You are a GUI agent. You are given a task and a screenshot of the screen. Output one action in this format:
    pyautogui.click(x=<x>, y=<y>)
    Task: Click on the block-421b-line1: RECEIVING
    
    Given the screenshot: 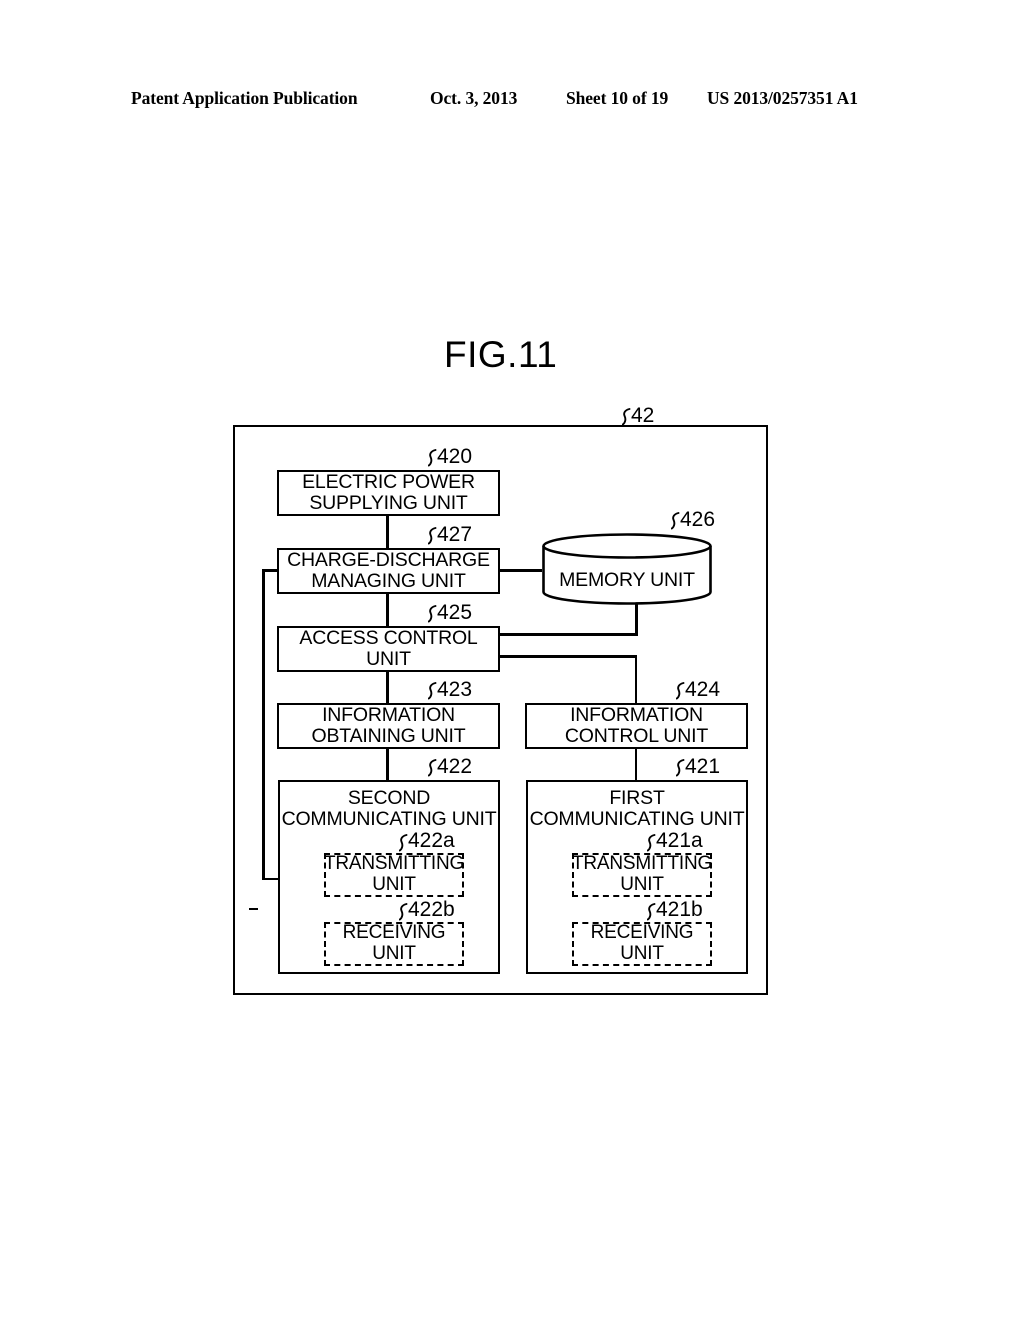 What is the action you would take?
    pyautogui.click(x=642, y=933)
    